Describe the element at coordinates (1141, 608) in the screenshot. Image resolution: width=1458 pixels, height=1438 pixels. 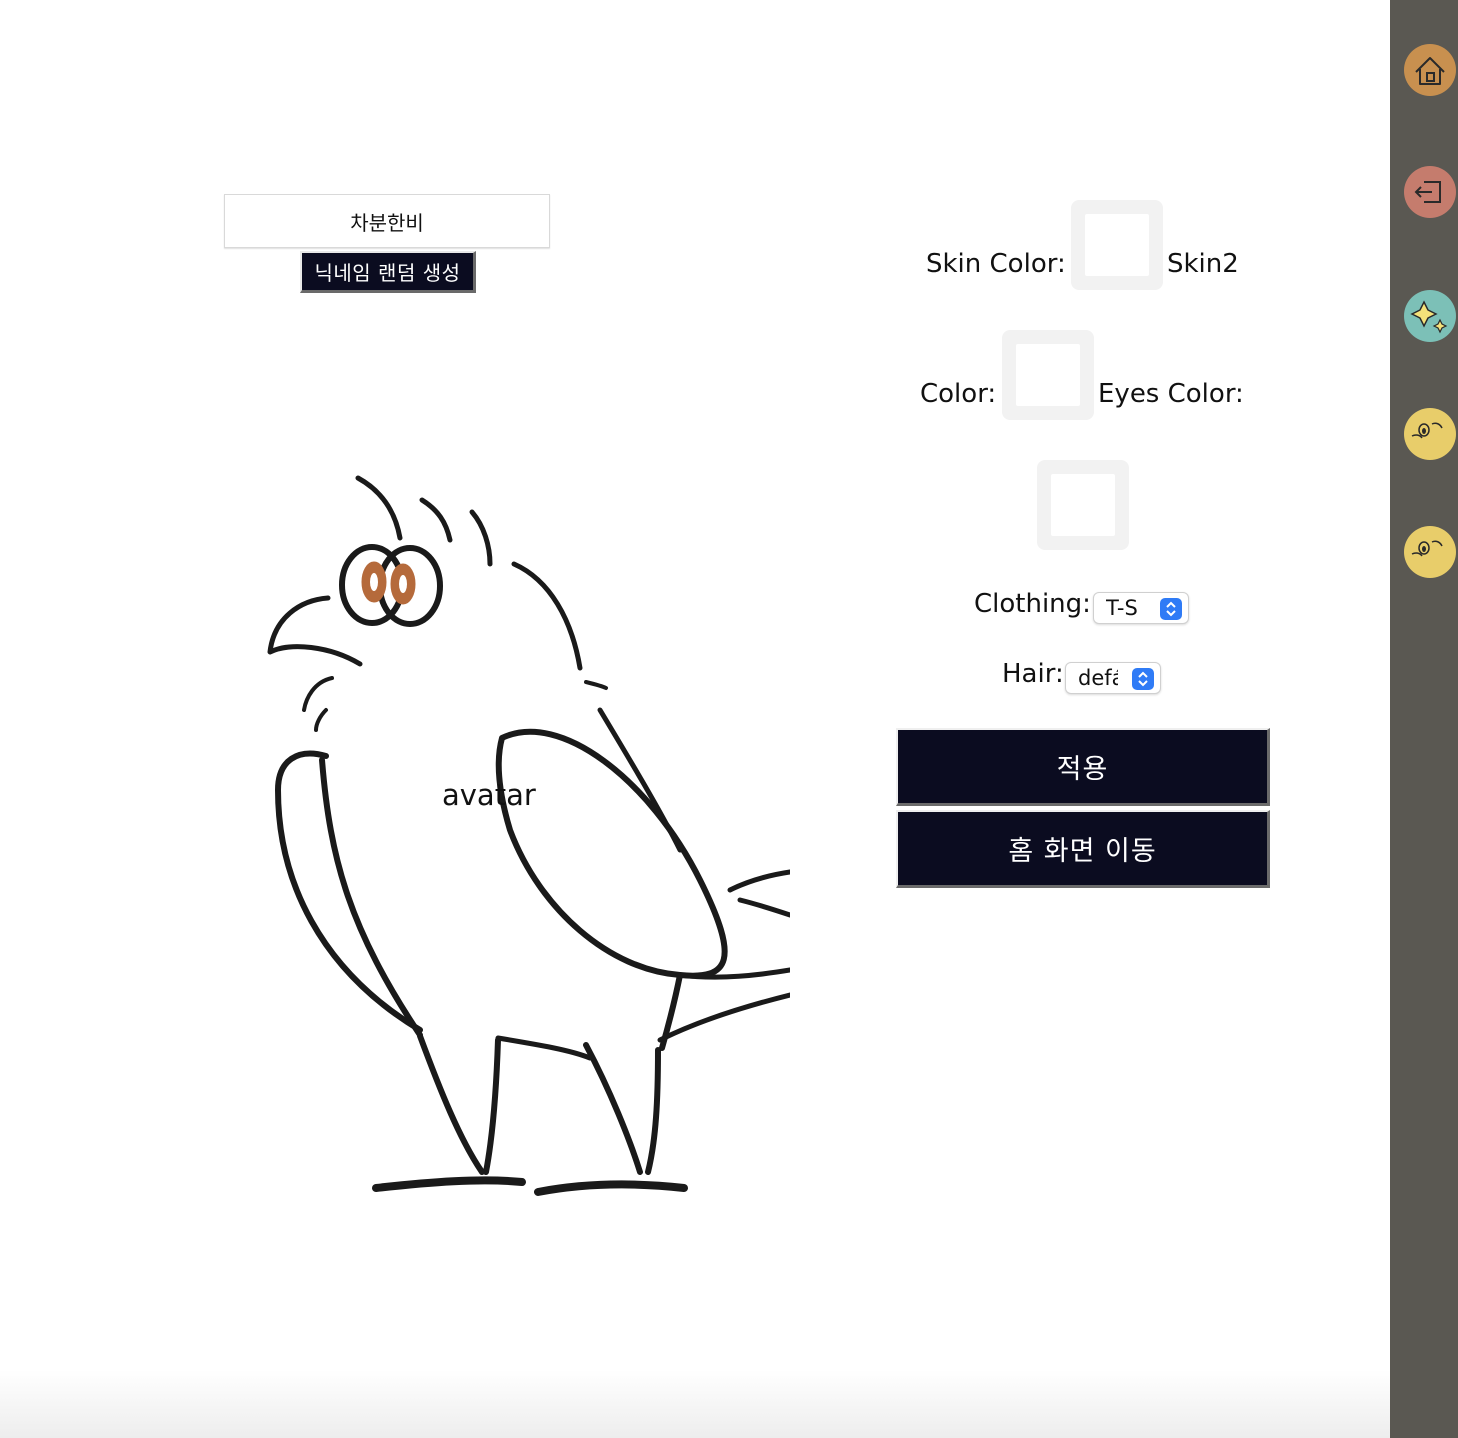
I see `clothing-select: T-S` at that location.